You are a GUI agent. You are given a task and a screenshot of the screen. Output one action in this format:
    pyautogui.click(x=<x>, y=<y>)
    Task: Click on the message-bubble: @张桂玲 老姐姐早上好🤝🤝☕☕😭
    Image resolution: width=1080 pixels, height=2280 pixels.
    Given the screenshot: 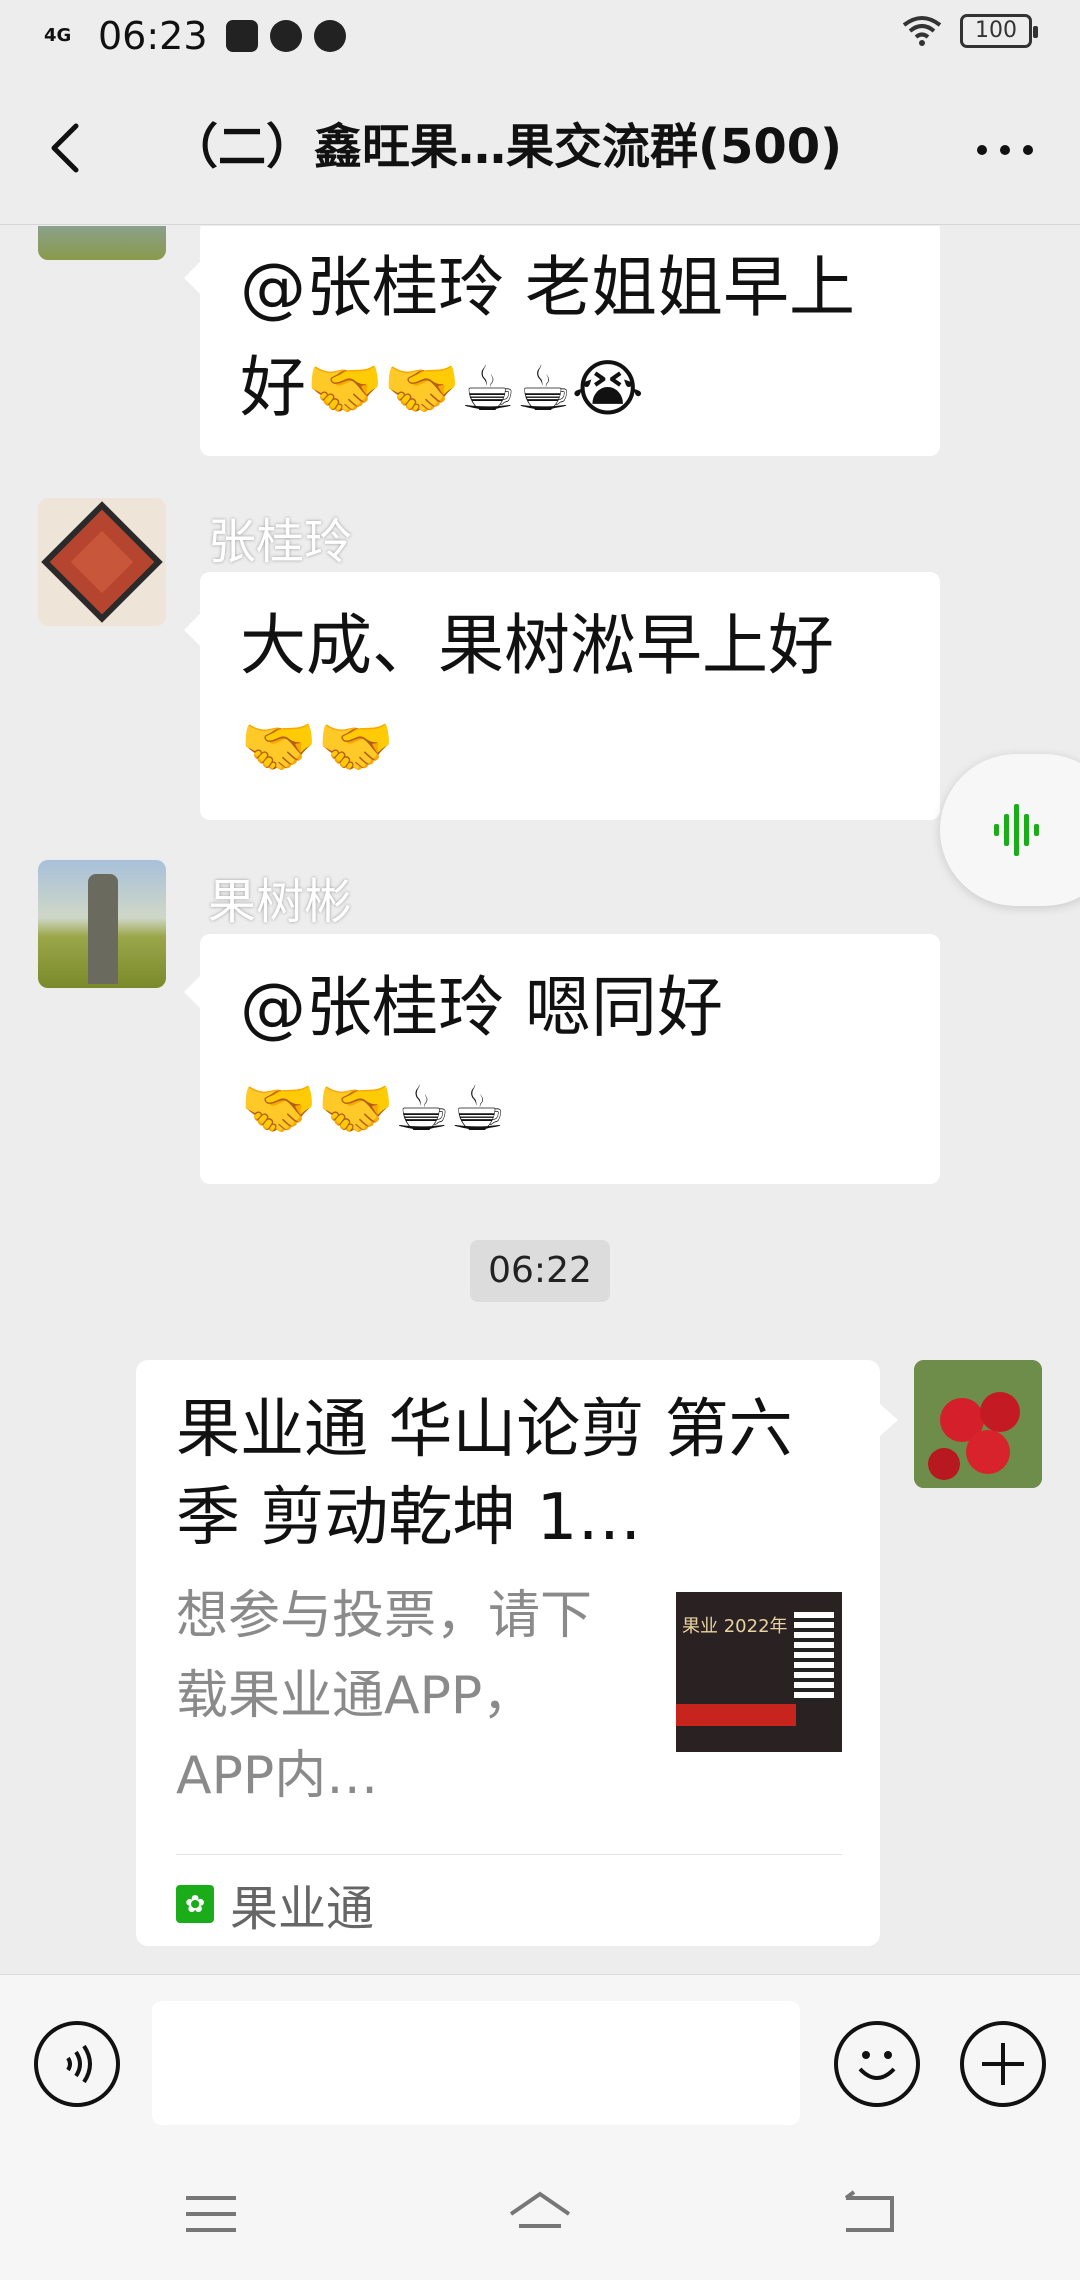 What is the action you would take?
    pyautogui.click(x=562, y=341)
    